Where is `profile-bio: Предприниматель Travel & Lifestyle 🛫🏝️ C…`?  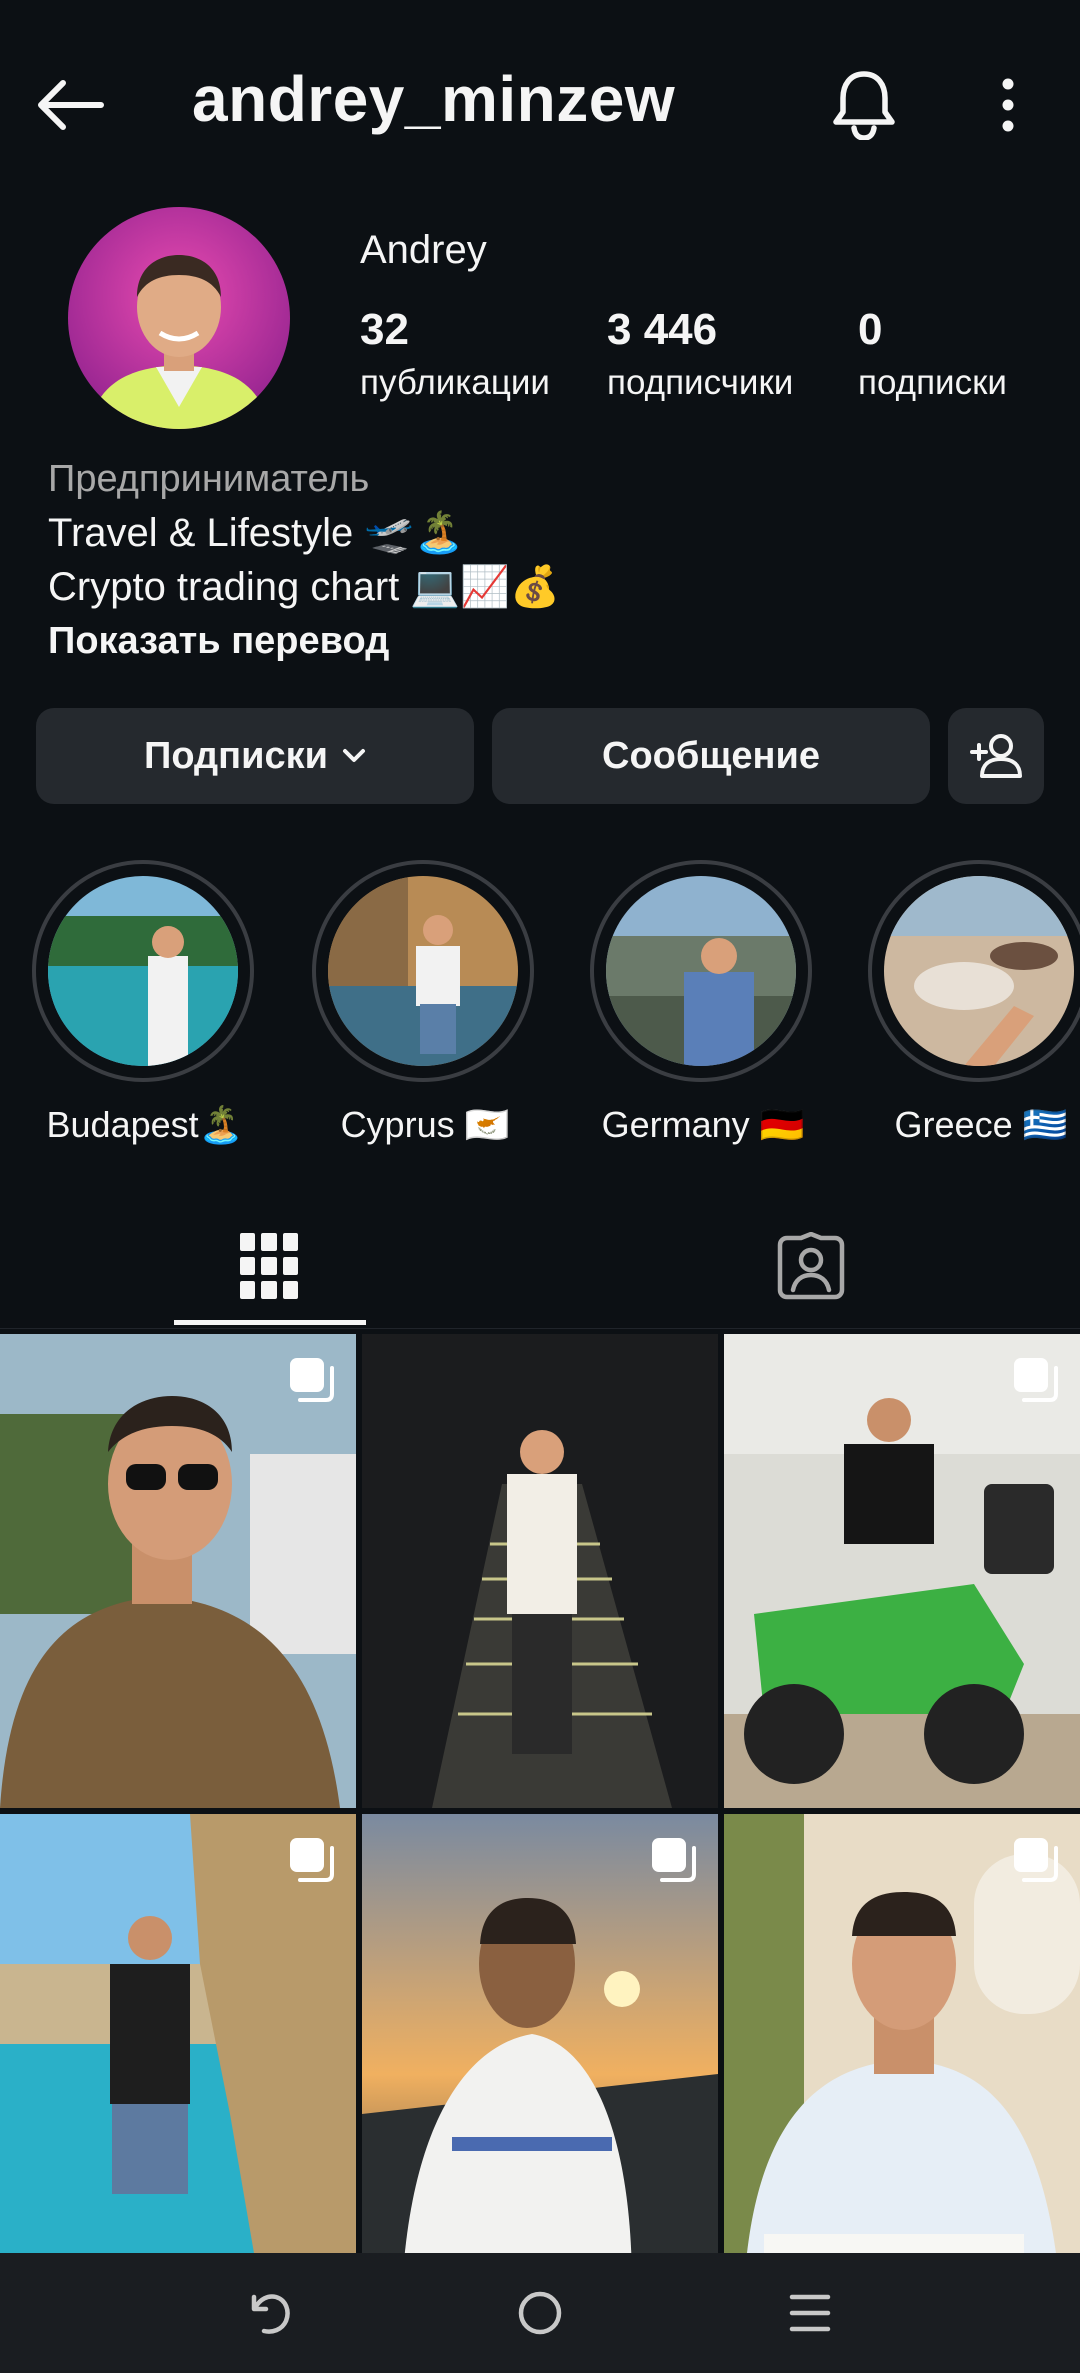
profile-bio: Предприниматель Travel & Lifestyle 🛫🏝️ C… is located at coordinates (548, 560).